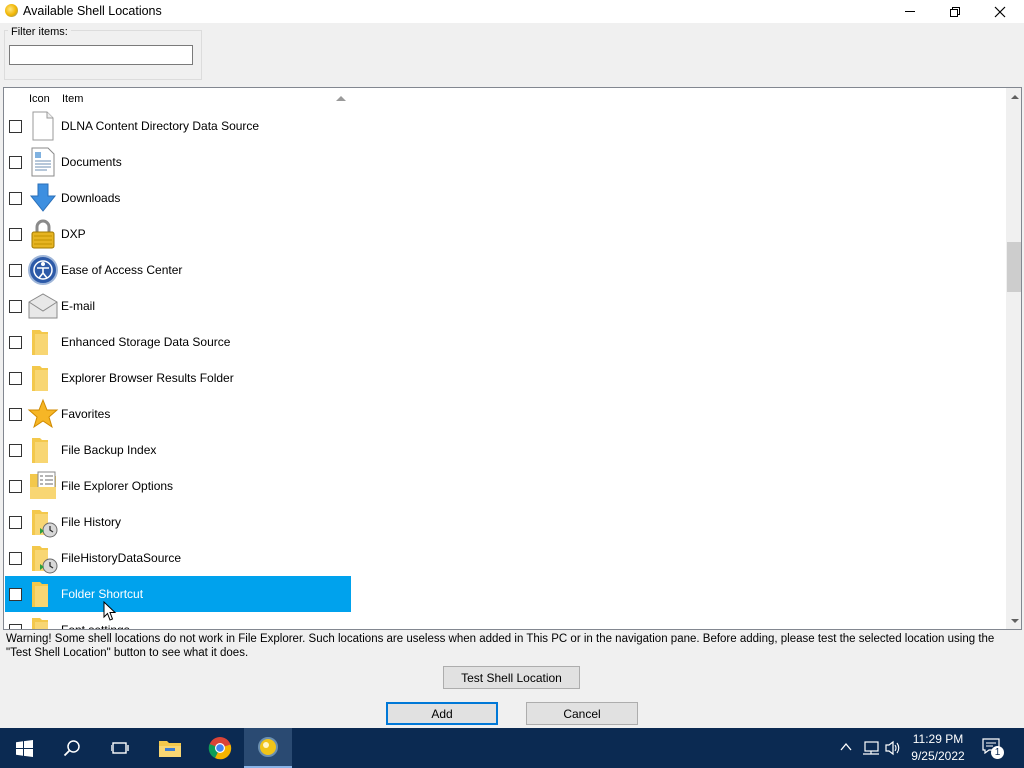 Image resolution: width=1024 pixels, height=768 pixels. I want to click on clock-time: 11:29 PM, so click(938, 739).